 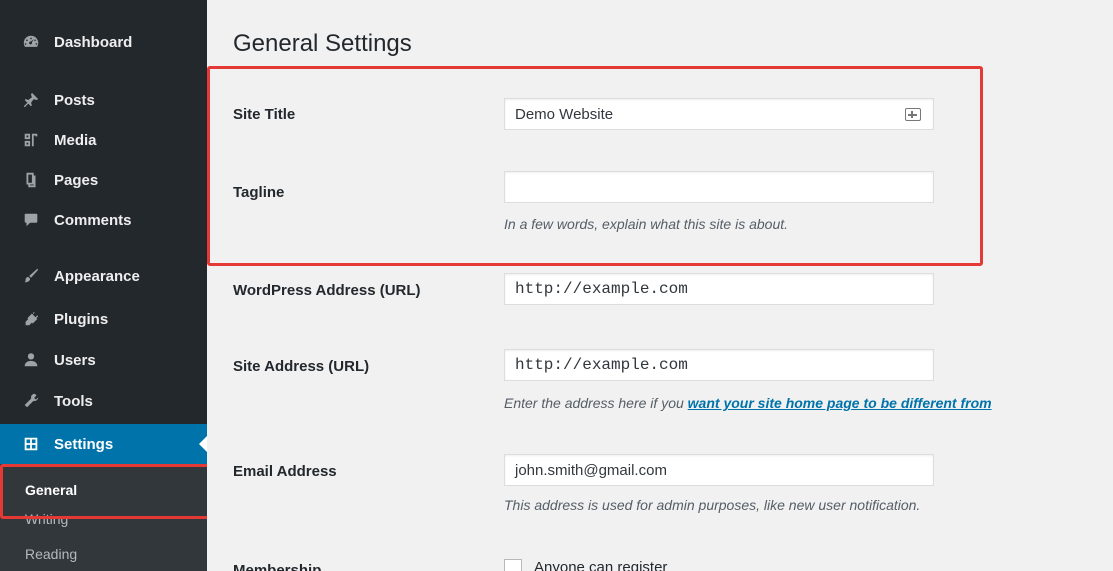 I want to click on sidebar-item-label: Pages, so click(x=76, y=180).